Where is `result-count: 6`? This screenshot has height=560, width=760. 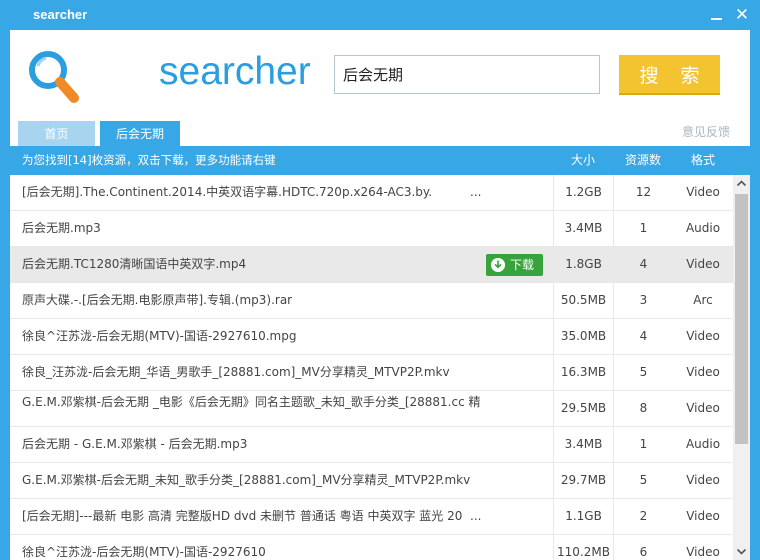 result-count: 6 is located at coordinates (643, 547).